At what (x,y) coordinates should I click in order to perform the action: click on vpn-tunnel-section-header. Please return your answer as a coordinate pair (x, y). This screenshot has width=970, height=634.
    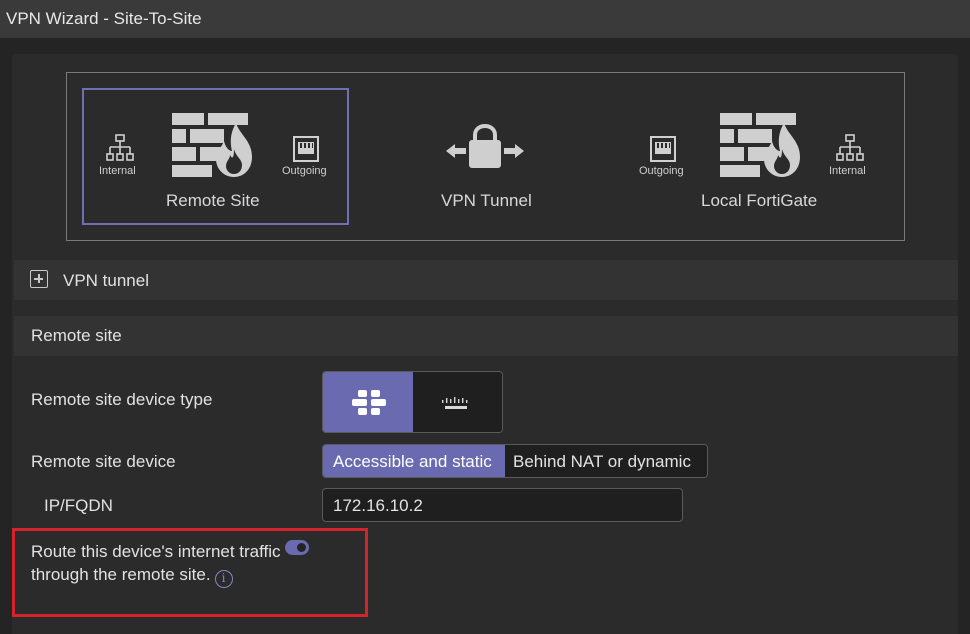
    Looking at the image, I should click on (486, 280).